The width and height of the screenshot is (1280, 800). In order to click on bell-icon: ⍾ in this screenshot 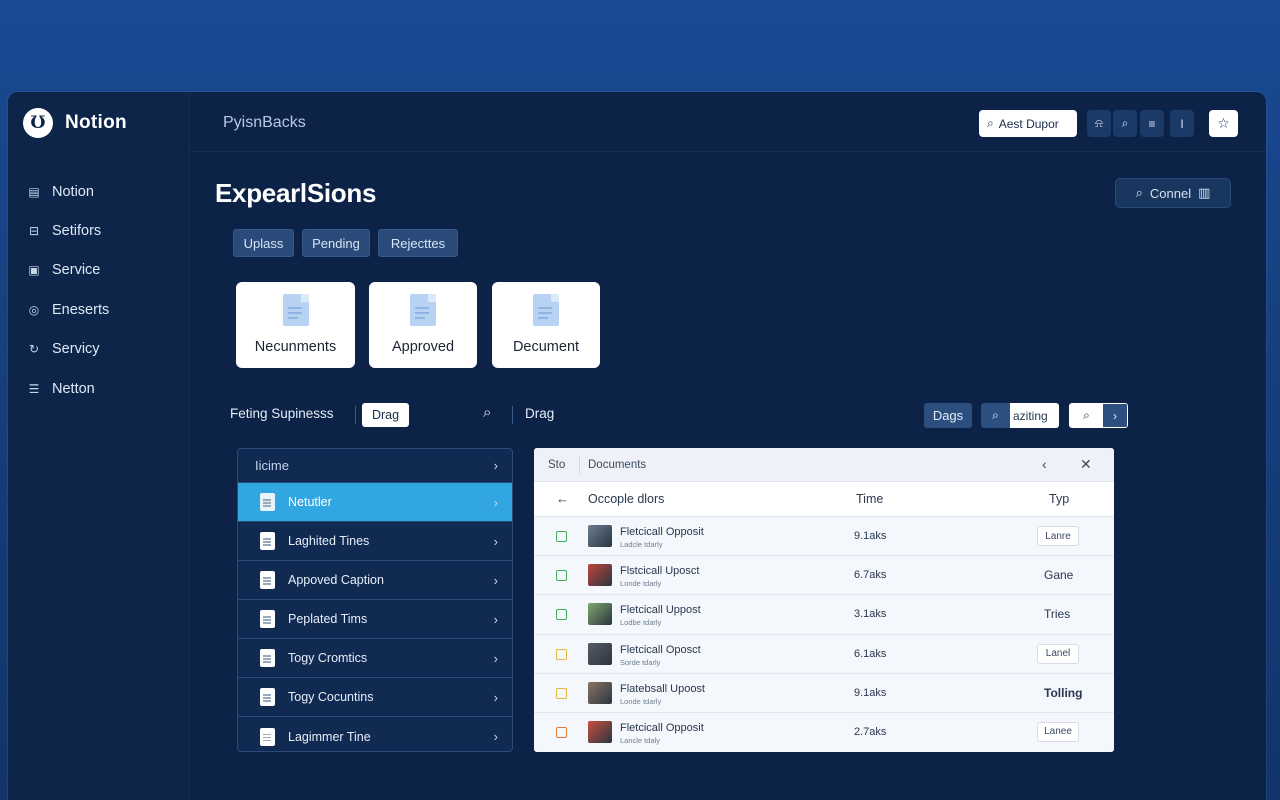, I will do `click(1099, 123)`.